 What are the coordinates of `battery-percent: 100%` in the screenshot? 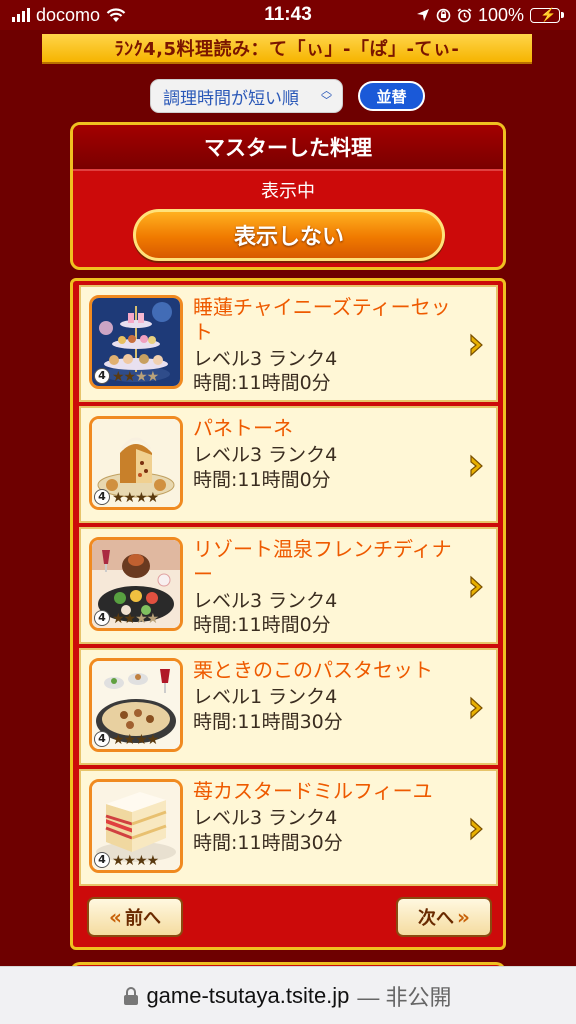 It's located at (500, 14).